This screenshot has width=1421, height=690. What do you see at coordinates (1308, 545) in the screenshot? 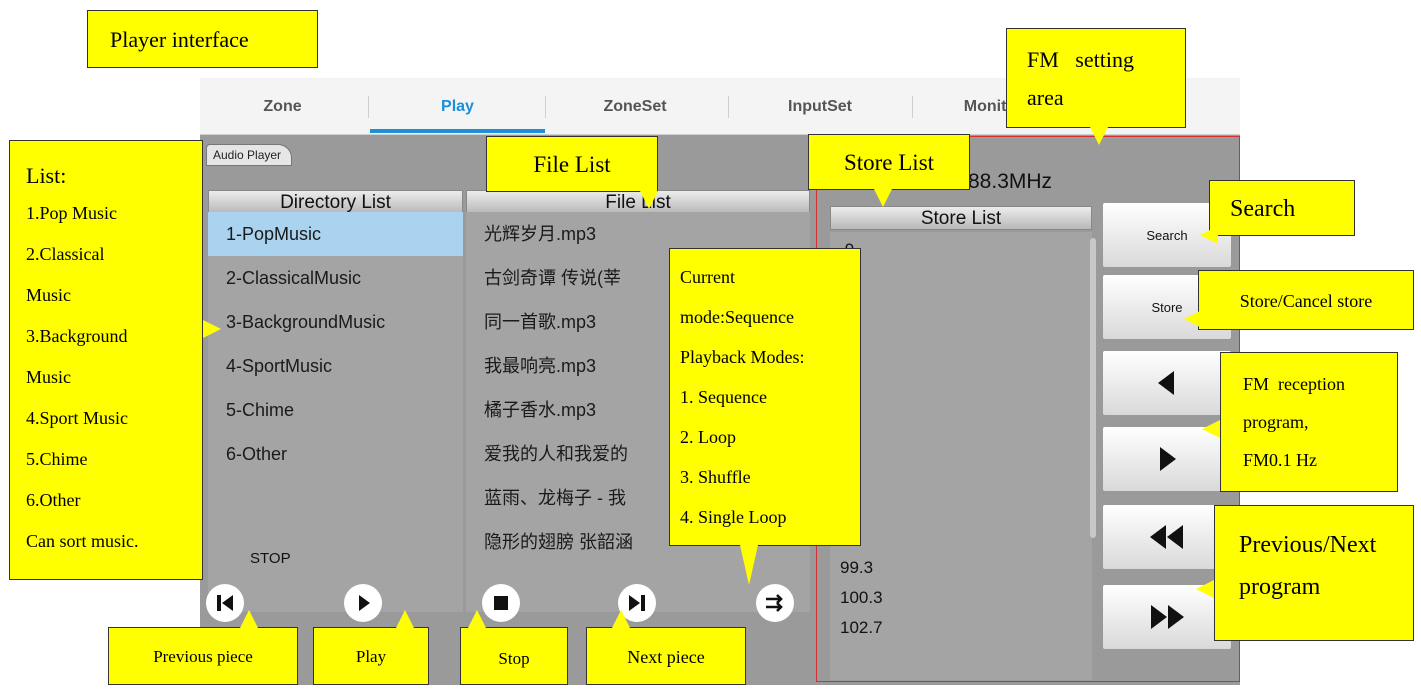
I see `callout-text: Previous/Next` at bounding box center [1308, 545].